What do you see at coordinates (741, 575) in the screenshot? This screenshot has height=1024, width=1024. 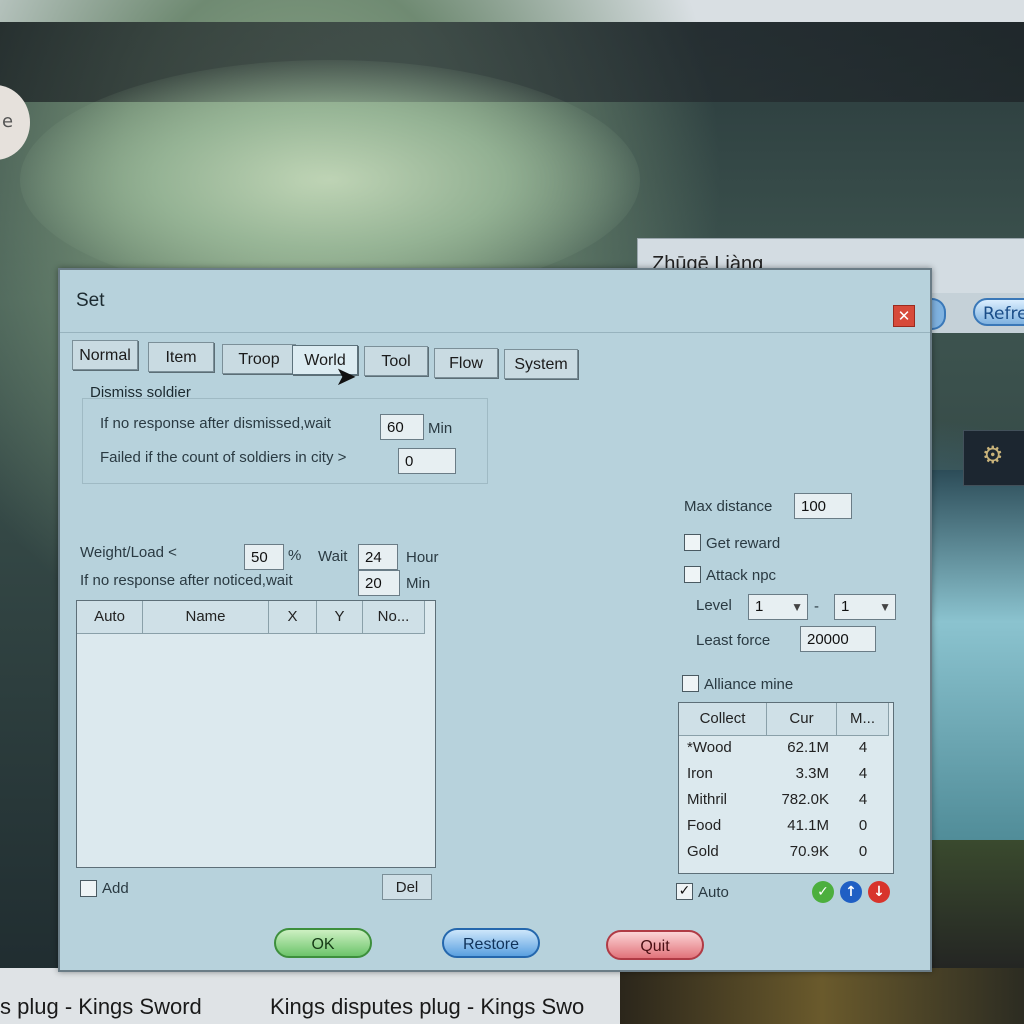 I see `attack-npc-label: Attack npc` at bounding box center [741, 575].